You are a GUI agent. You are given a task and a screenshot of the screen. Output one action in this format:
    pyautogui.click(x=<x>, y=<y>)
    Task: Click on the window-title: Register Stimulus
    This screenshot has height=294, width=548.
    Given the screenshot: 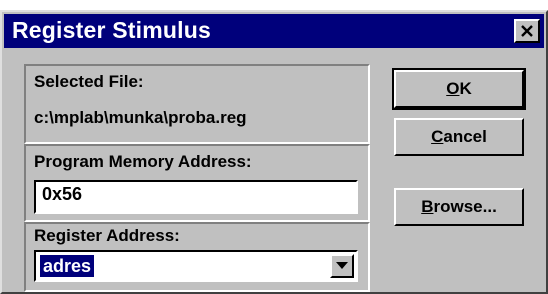 What is the action you would take?
    pyautogui.click(x=111, y=30)
    